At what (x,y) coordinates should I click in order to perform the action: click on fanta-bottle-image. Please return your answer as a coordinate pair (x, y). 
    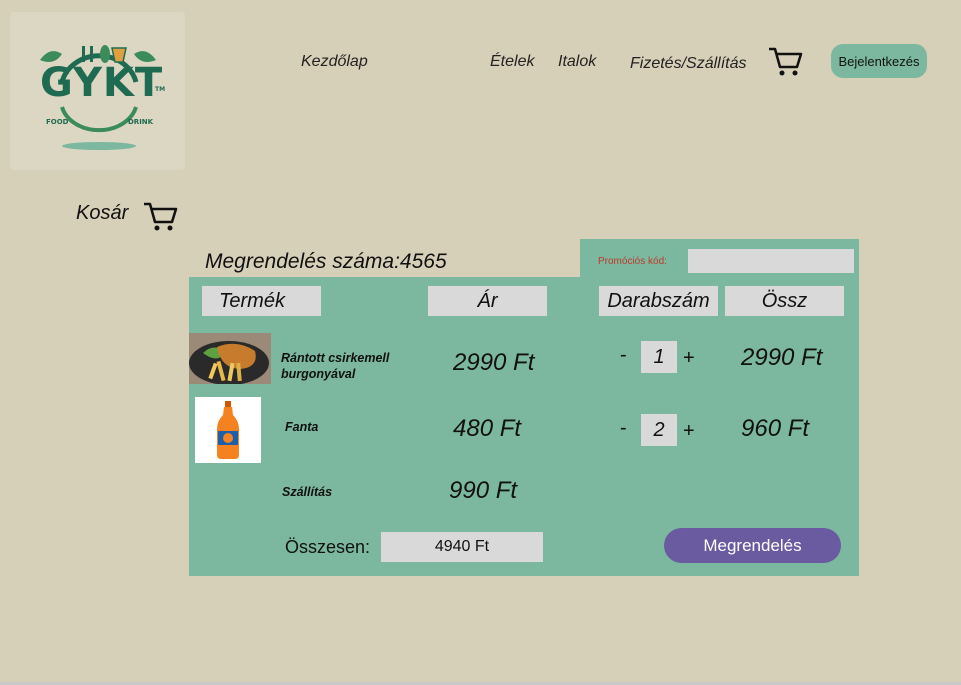
    Looking at the image, I should click on (228, 430).